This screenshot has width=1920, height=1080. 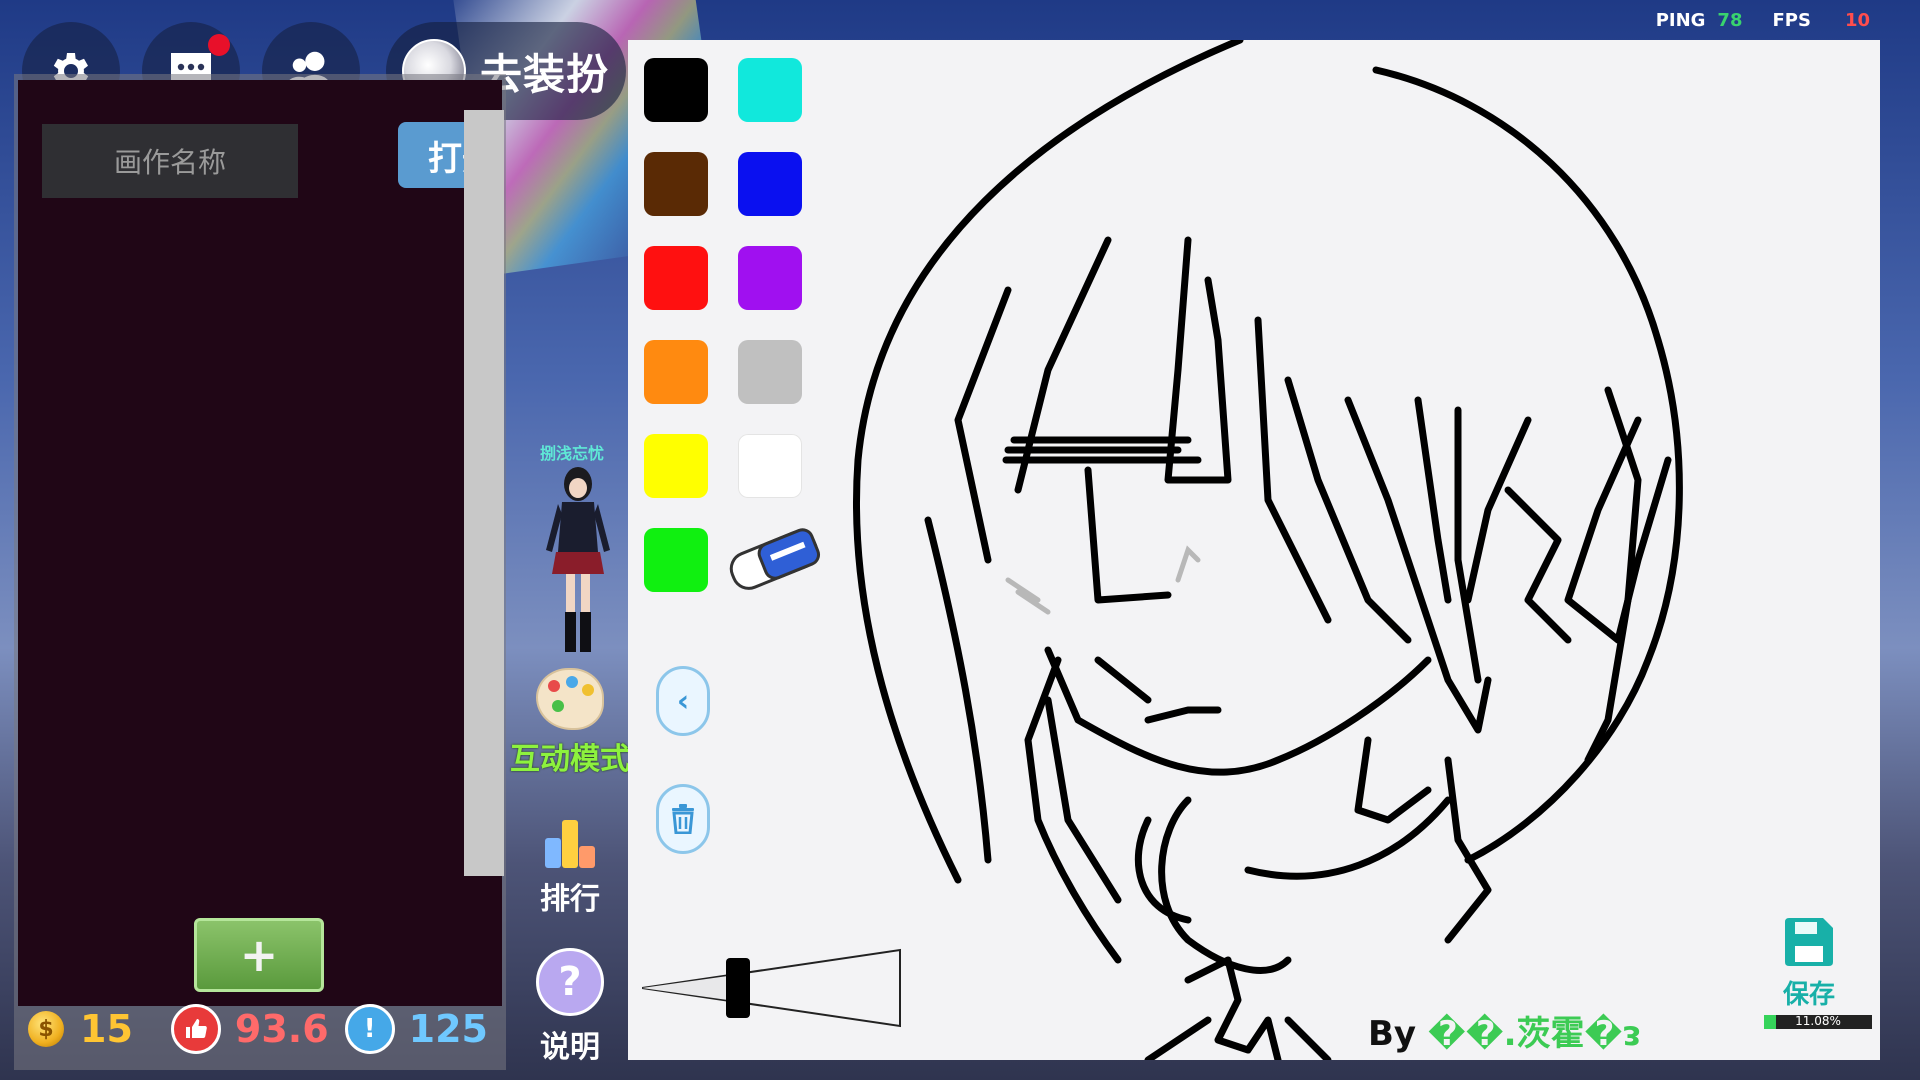 What do you see at coordinates (770, 278) in the screenshot?
I see `color-swatch-purple` at bounding box center [770, 278].